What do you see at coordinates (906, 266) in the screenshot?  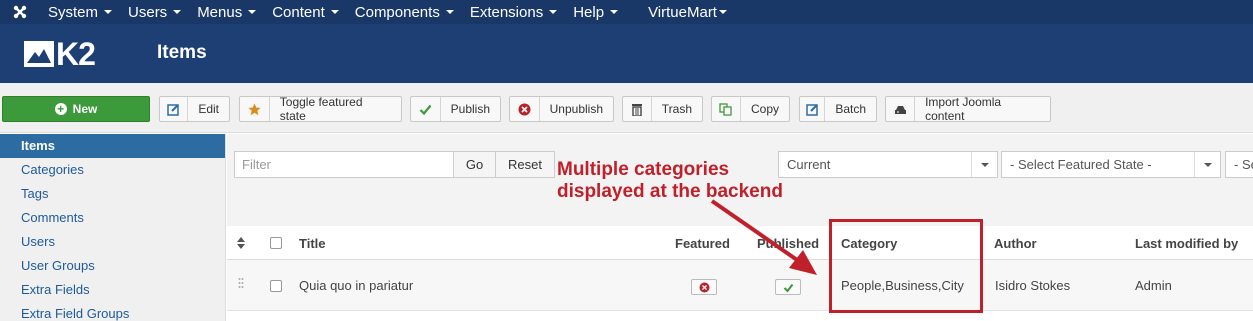 I see `annotation-highlight-box` at bounding box center [906, 266].